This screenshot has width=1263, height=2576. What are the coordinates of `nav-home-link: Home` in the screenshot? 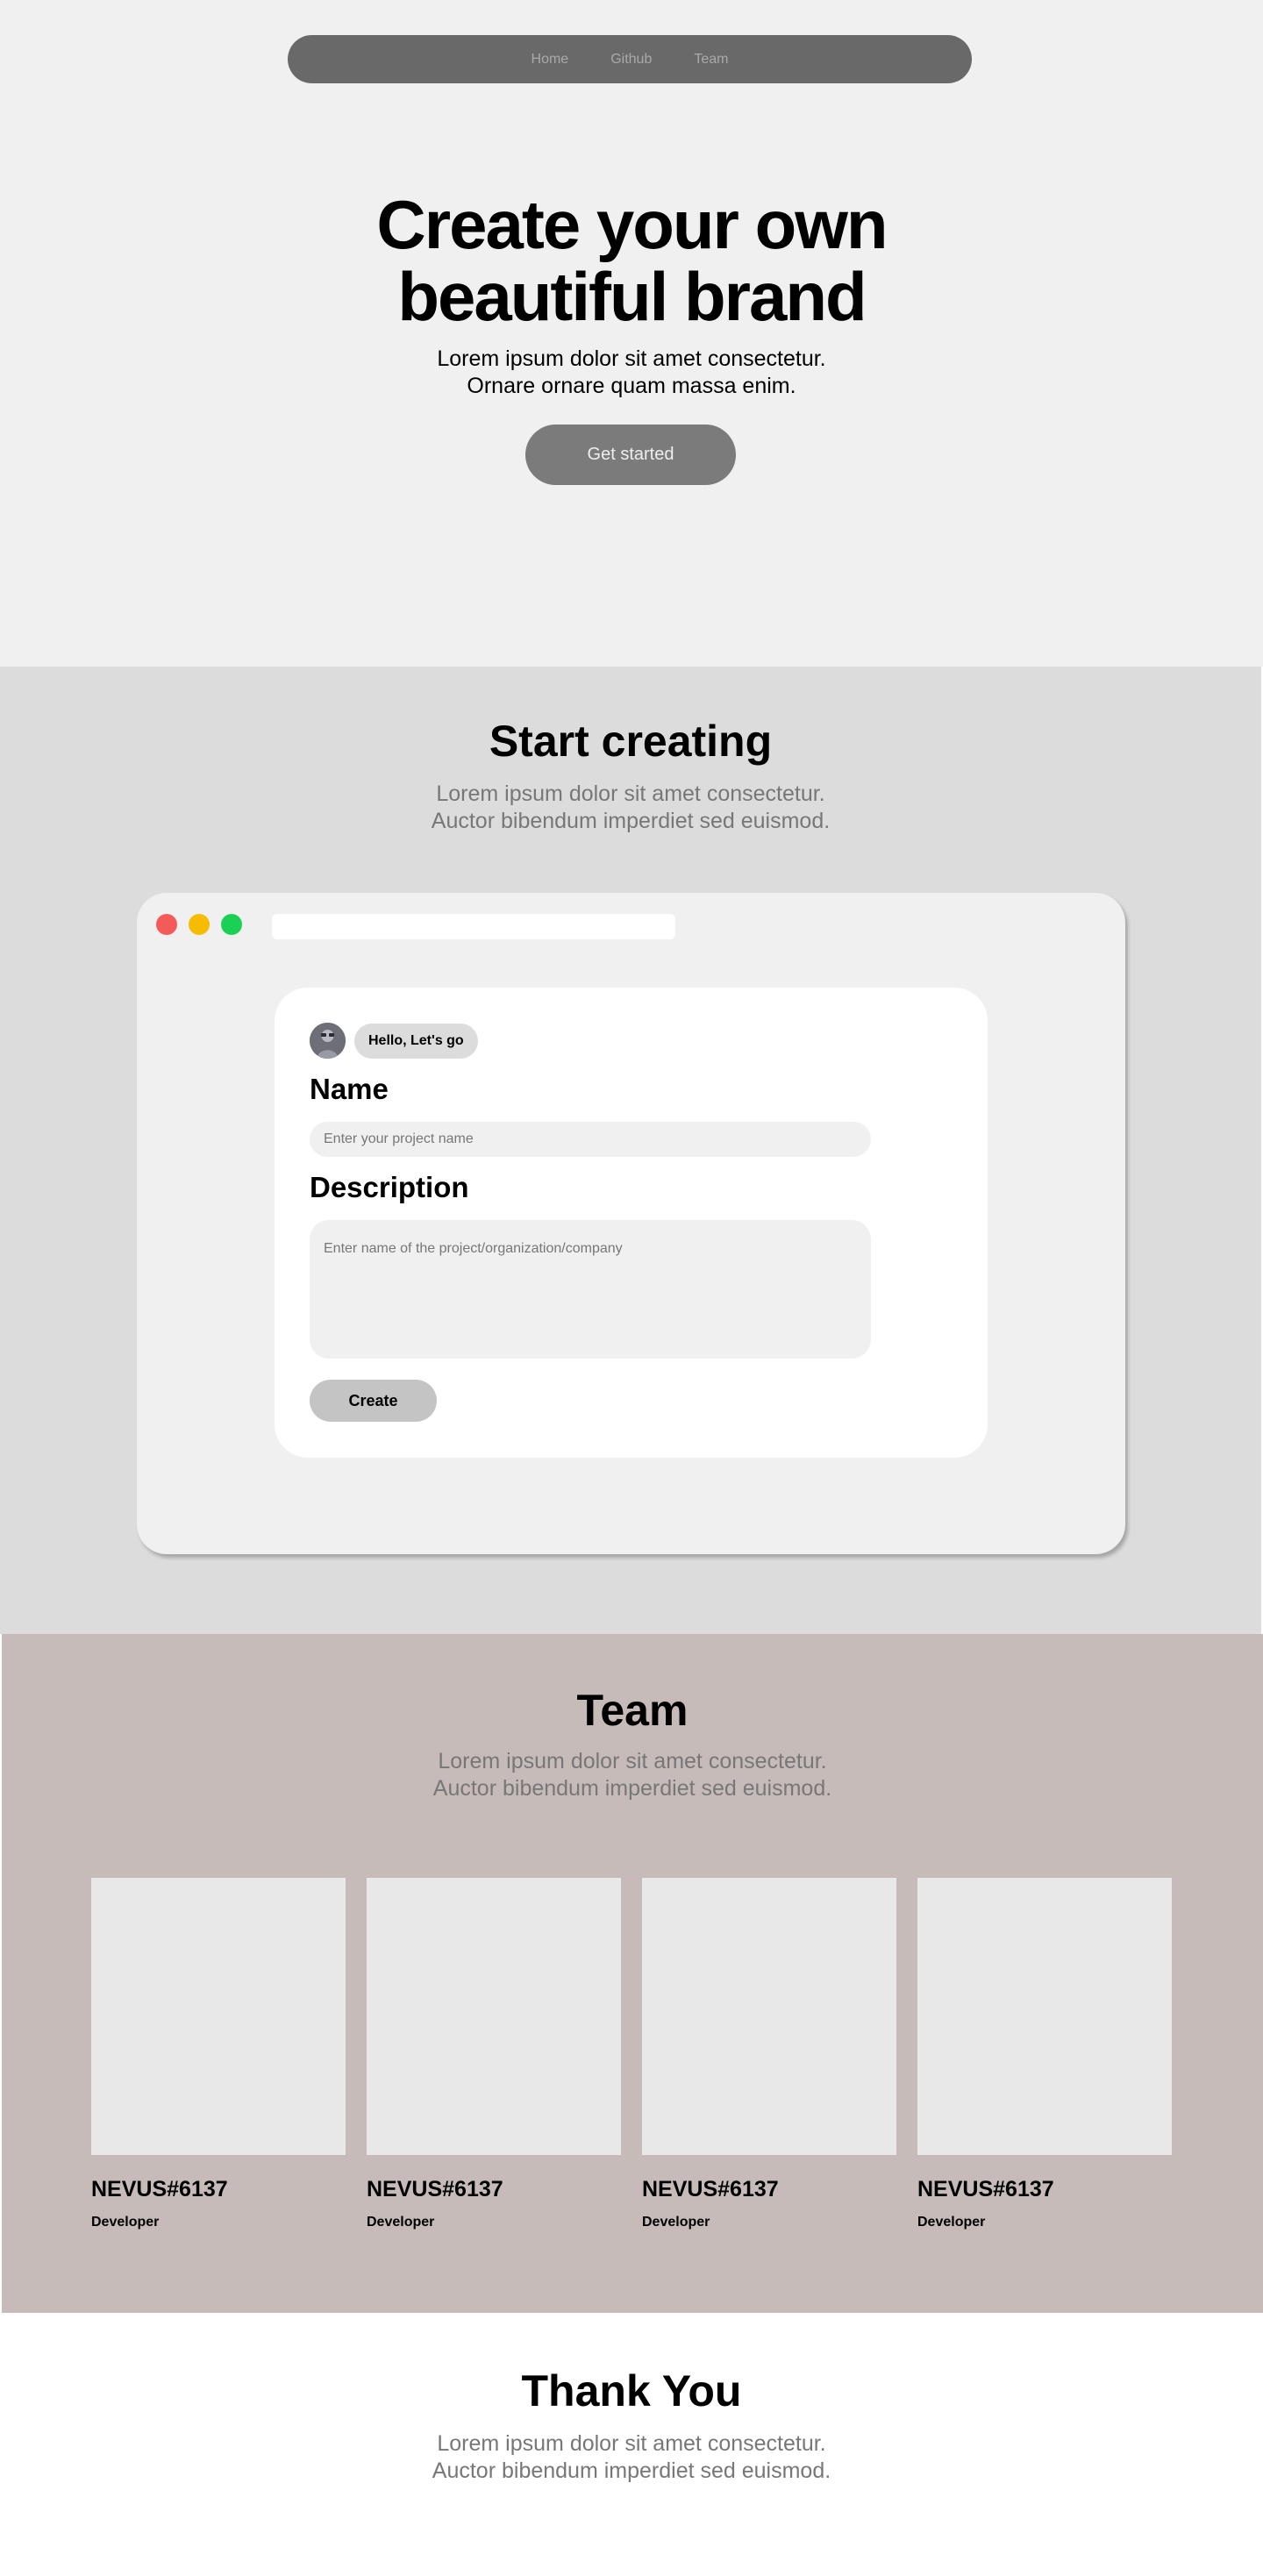 It's located at (550, 60).